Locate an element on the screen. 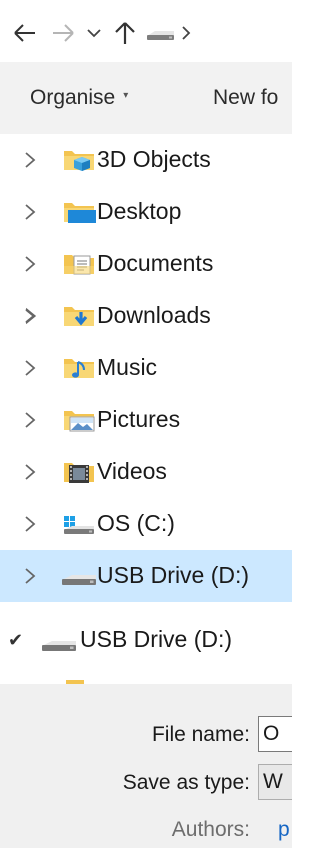  current-location-item: ✔ USB Drive (D:) is located at coordinates (146, 641).